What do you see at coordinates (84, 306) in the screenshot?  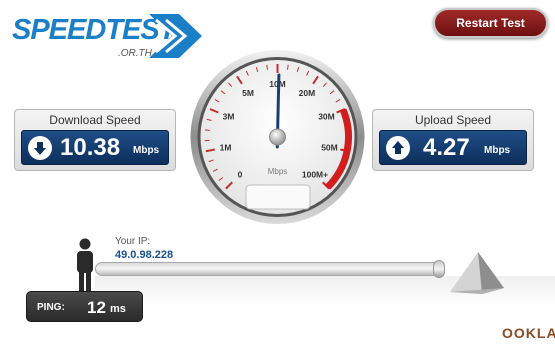 I see `ping-panel: PING: 12 ms` at bounding box center [84, 306].